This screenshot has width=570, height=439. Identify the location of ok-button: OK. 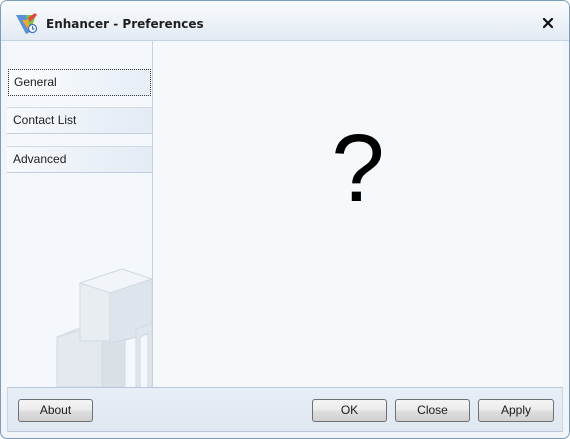
(349, 410).